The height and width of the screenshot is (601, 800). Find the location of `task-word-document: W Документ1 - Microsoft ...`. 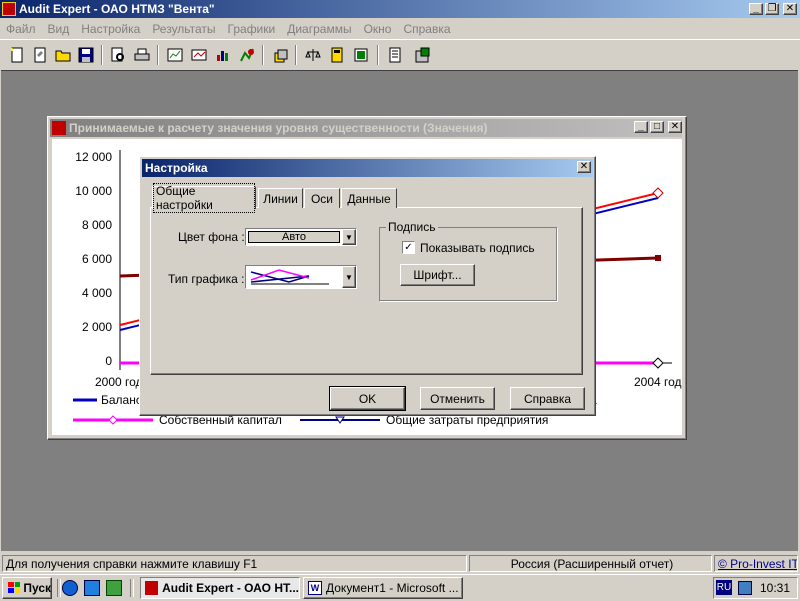

task-word-document: W Документ1 - Microsoft ... is located at coordinates (383, 588).